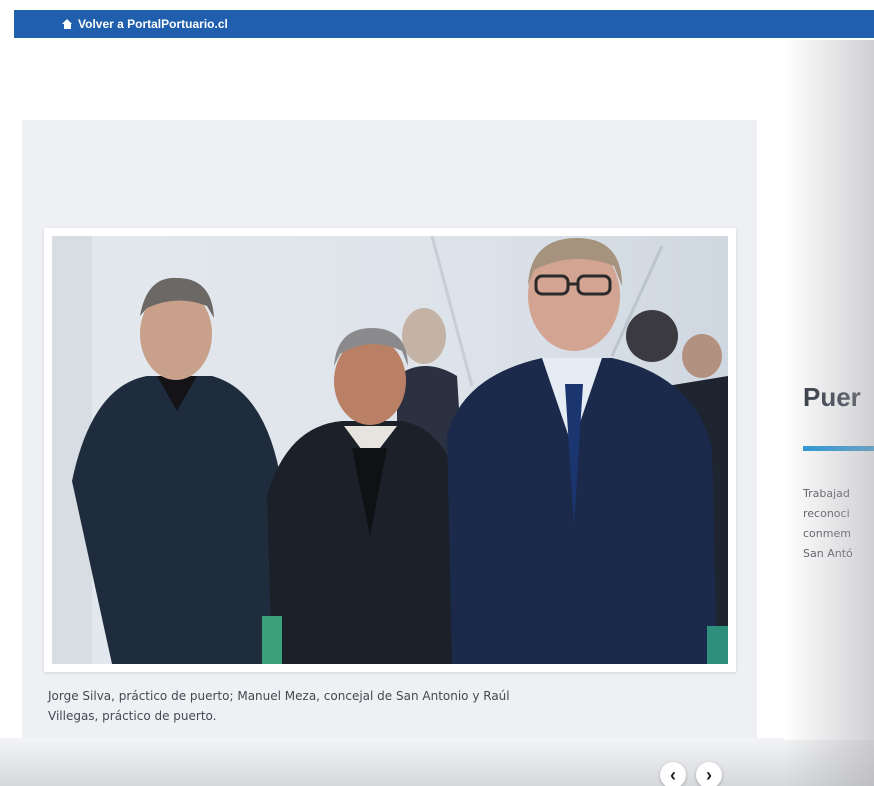 The image size is (874, 786). I want to click on gallery-footer, so click(437, 762).